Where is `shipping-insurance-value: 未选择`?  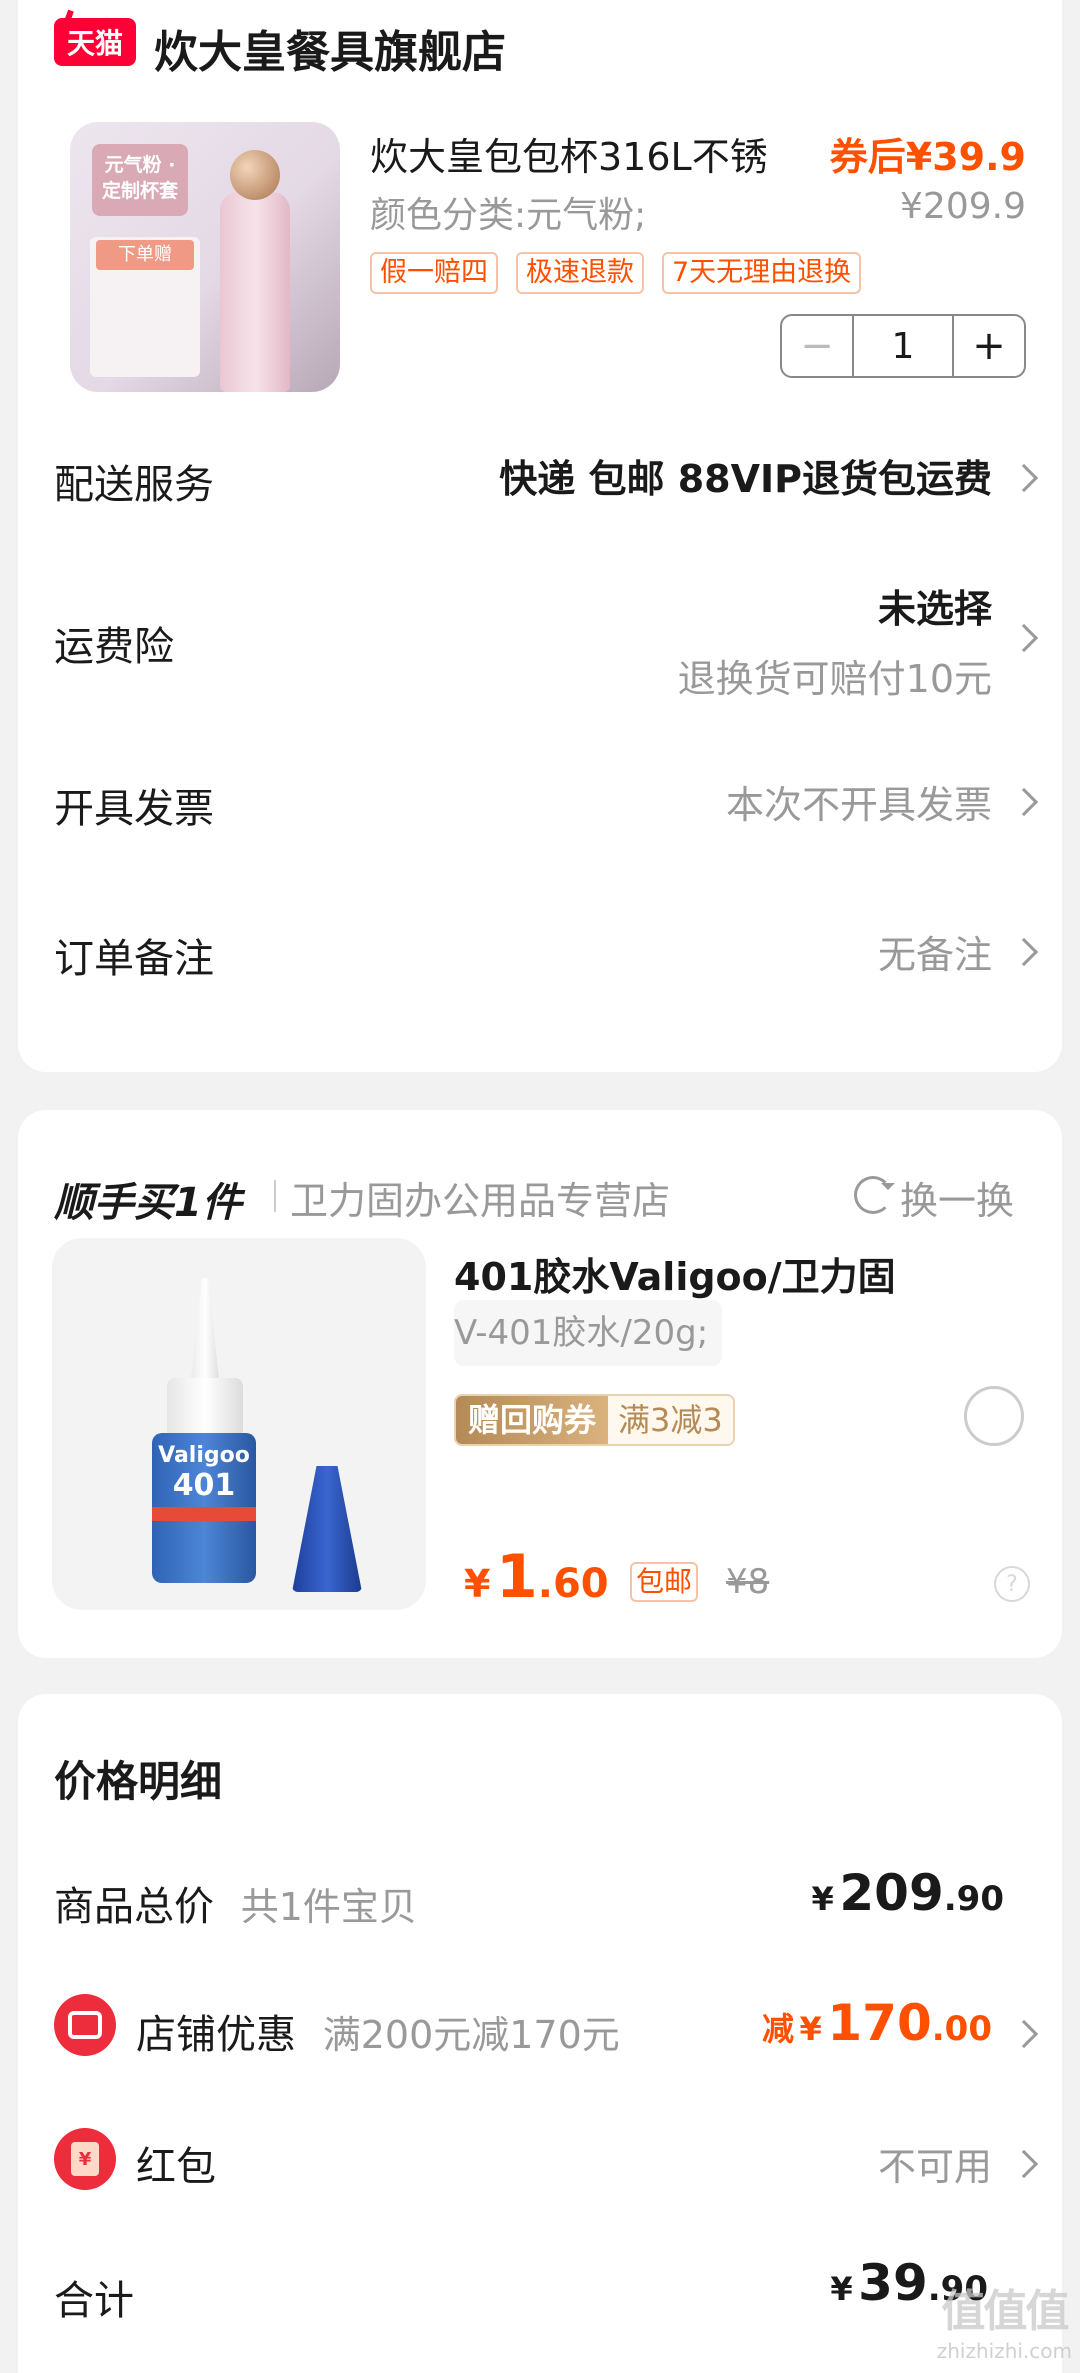
shipping-insurance-value: 未选择 is located at coordinates (935, 605).